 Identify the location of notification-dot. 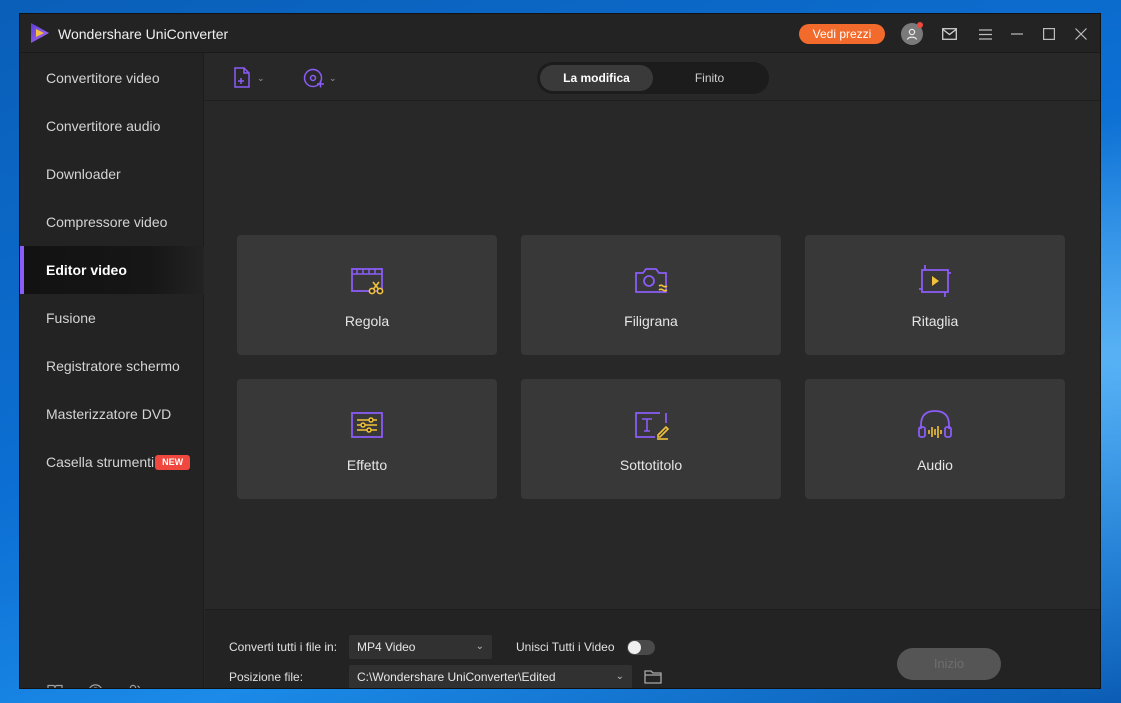
(920, 25).